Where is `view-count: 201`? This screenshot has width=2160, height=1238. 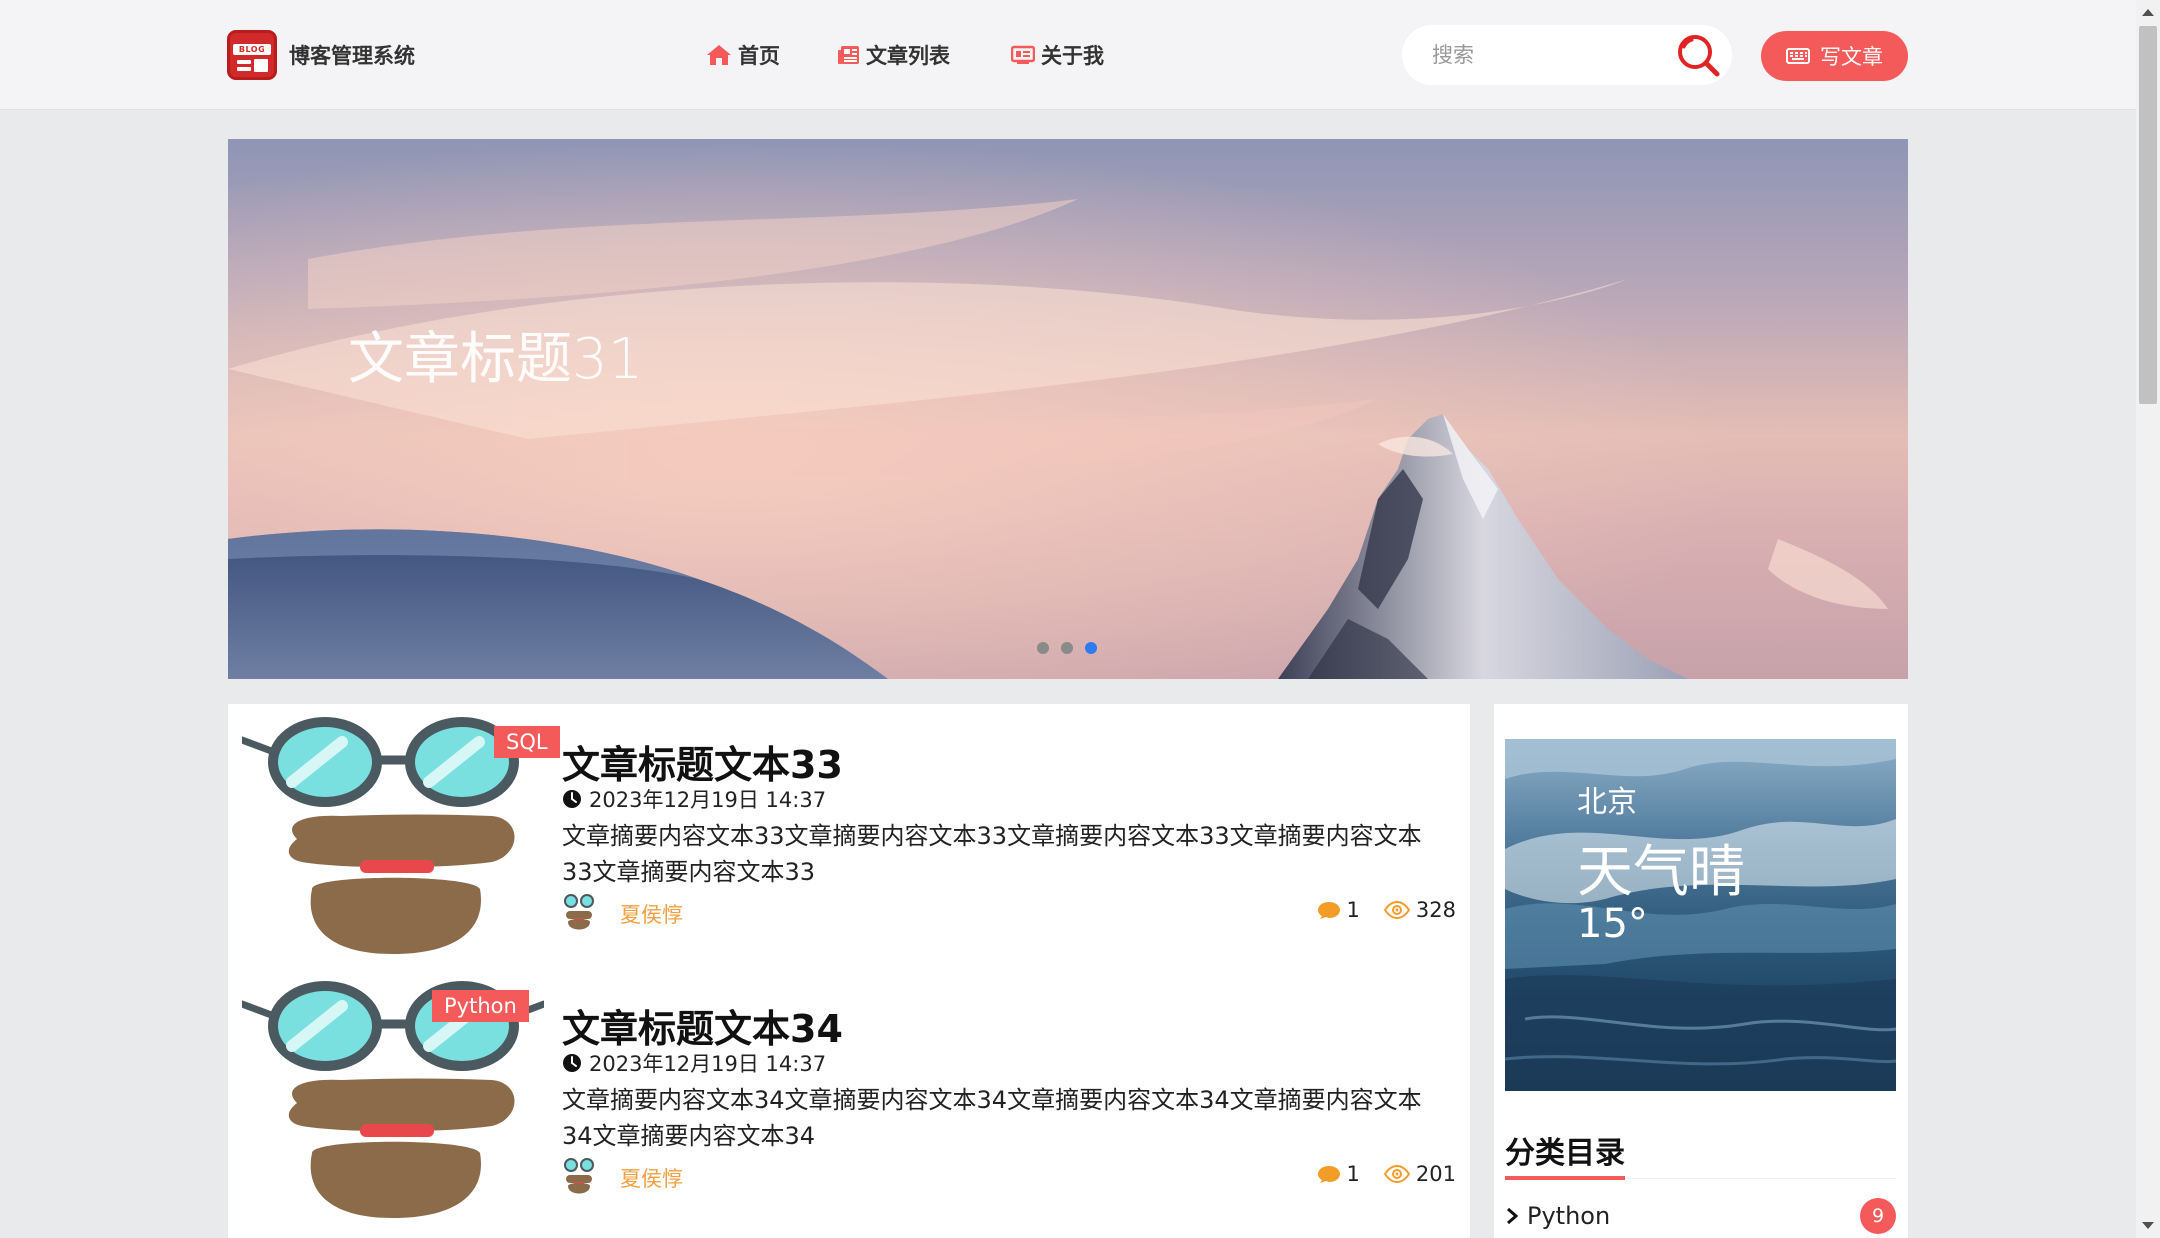
view-count: 201 is located at coordinates (1419, 1174).